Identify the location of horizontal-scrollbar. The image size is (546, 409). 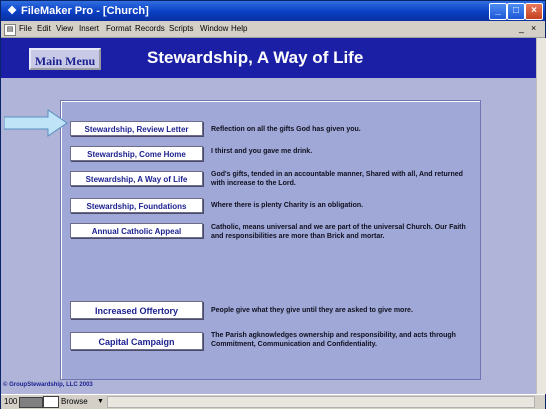
(321, 402).